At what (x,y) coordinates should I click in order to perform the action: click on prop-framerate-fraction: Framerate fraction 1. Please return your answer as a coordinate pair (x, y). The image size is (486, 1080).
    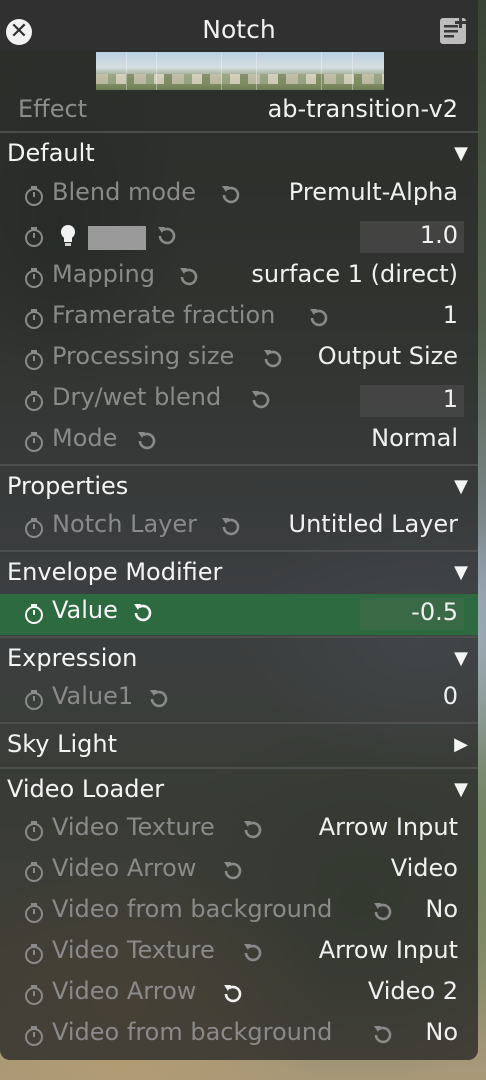
    Looking at the image, I should click on (239, 319).